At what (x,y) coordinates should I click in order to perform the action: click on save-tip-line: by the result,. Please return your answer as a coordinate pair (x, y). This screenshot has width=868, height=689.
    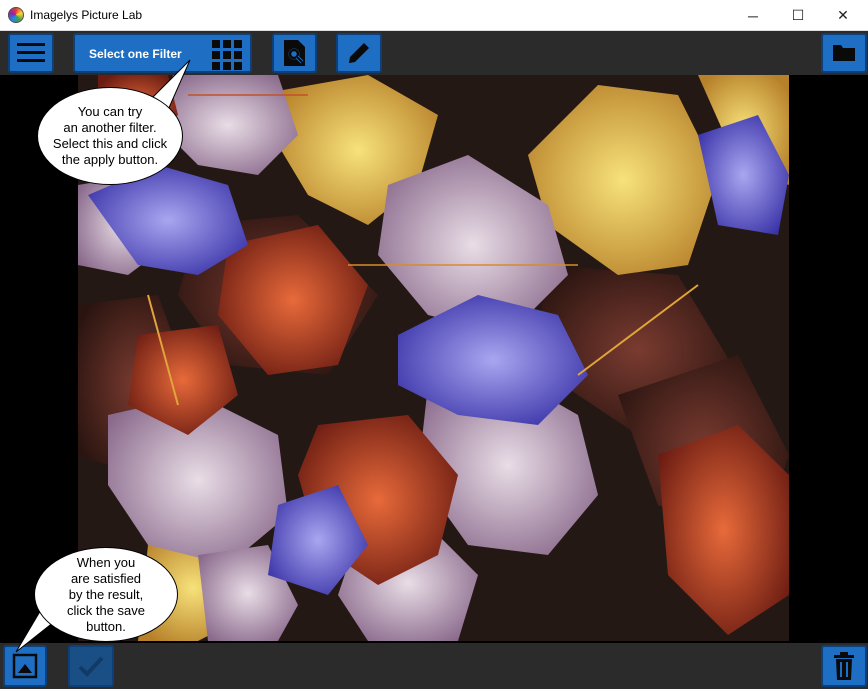
    Looking at the image, I should click on (106, 594).